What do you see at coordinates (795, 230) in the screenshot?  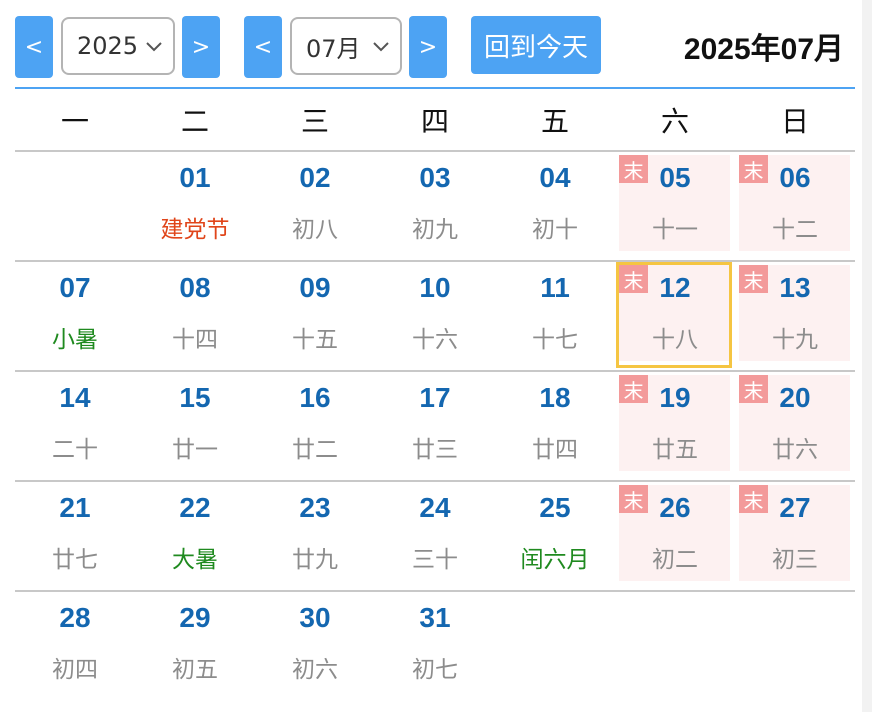 I see `lunar-date: 十二` at bounding box center [795, 230].